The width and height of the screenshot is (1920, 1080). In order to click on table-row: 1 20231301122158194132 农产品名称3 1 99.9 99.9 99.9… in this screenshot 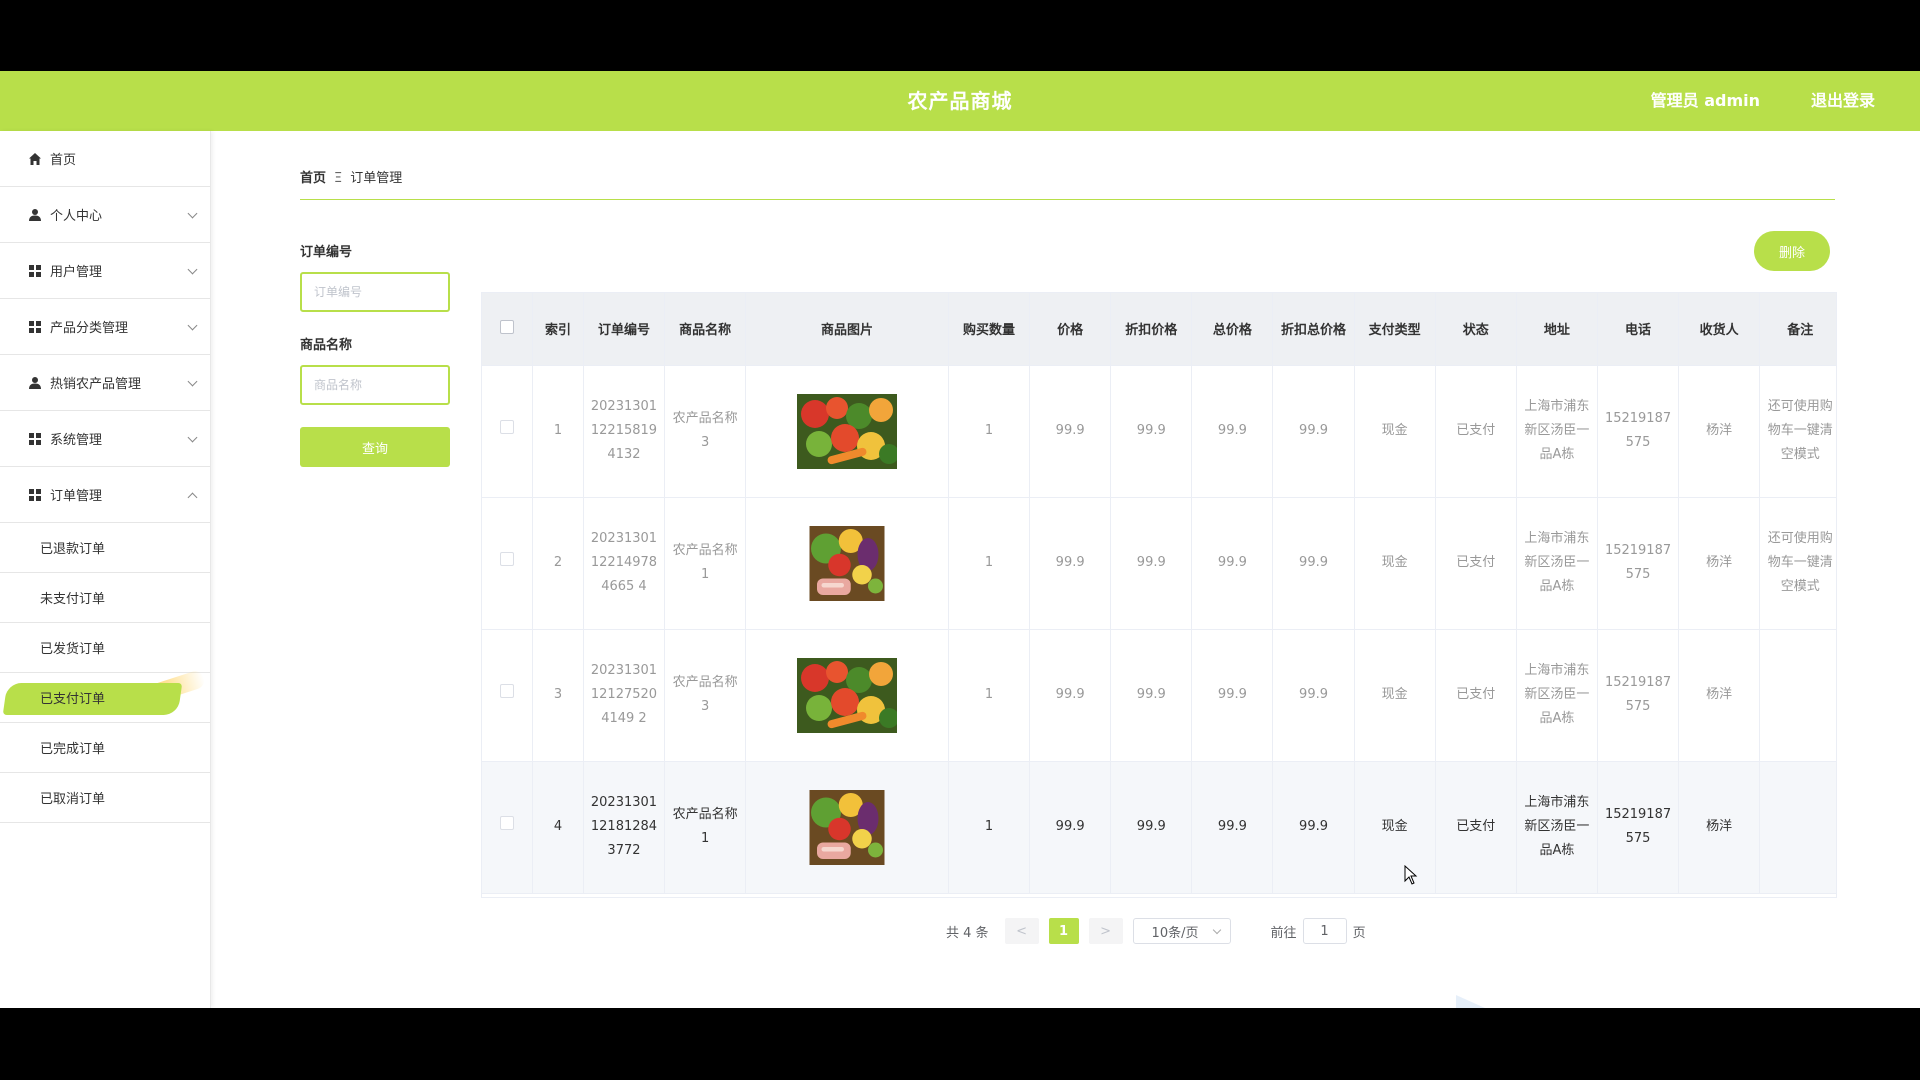, I will do `click(1159, 431)`.